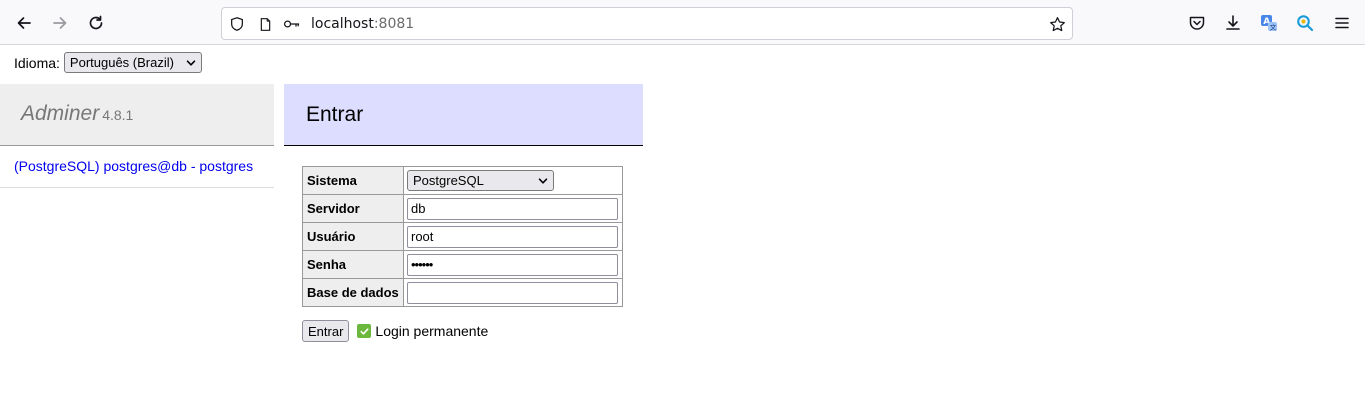 The width and height of the screenshot is (1365, 401). Describe the element at coordinates (512, 264) in the screenshot. I see `password-input: ••••••` at that location.